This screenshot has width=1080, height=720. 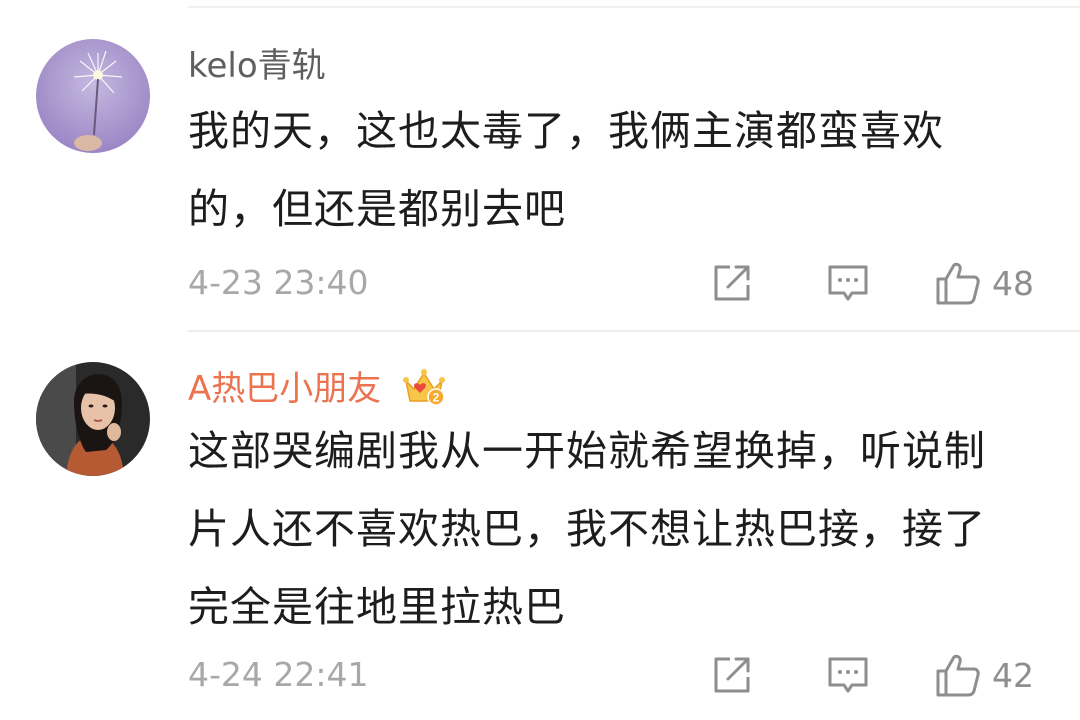 I want to click on username: A热巴小朋友 2, so click(x=317, y=389).